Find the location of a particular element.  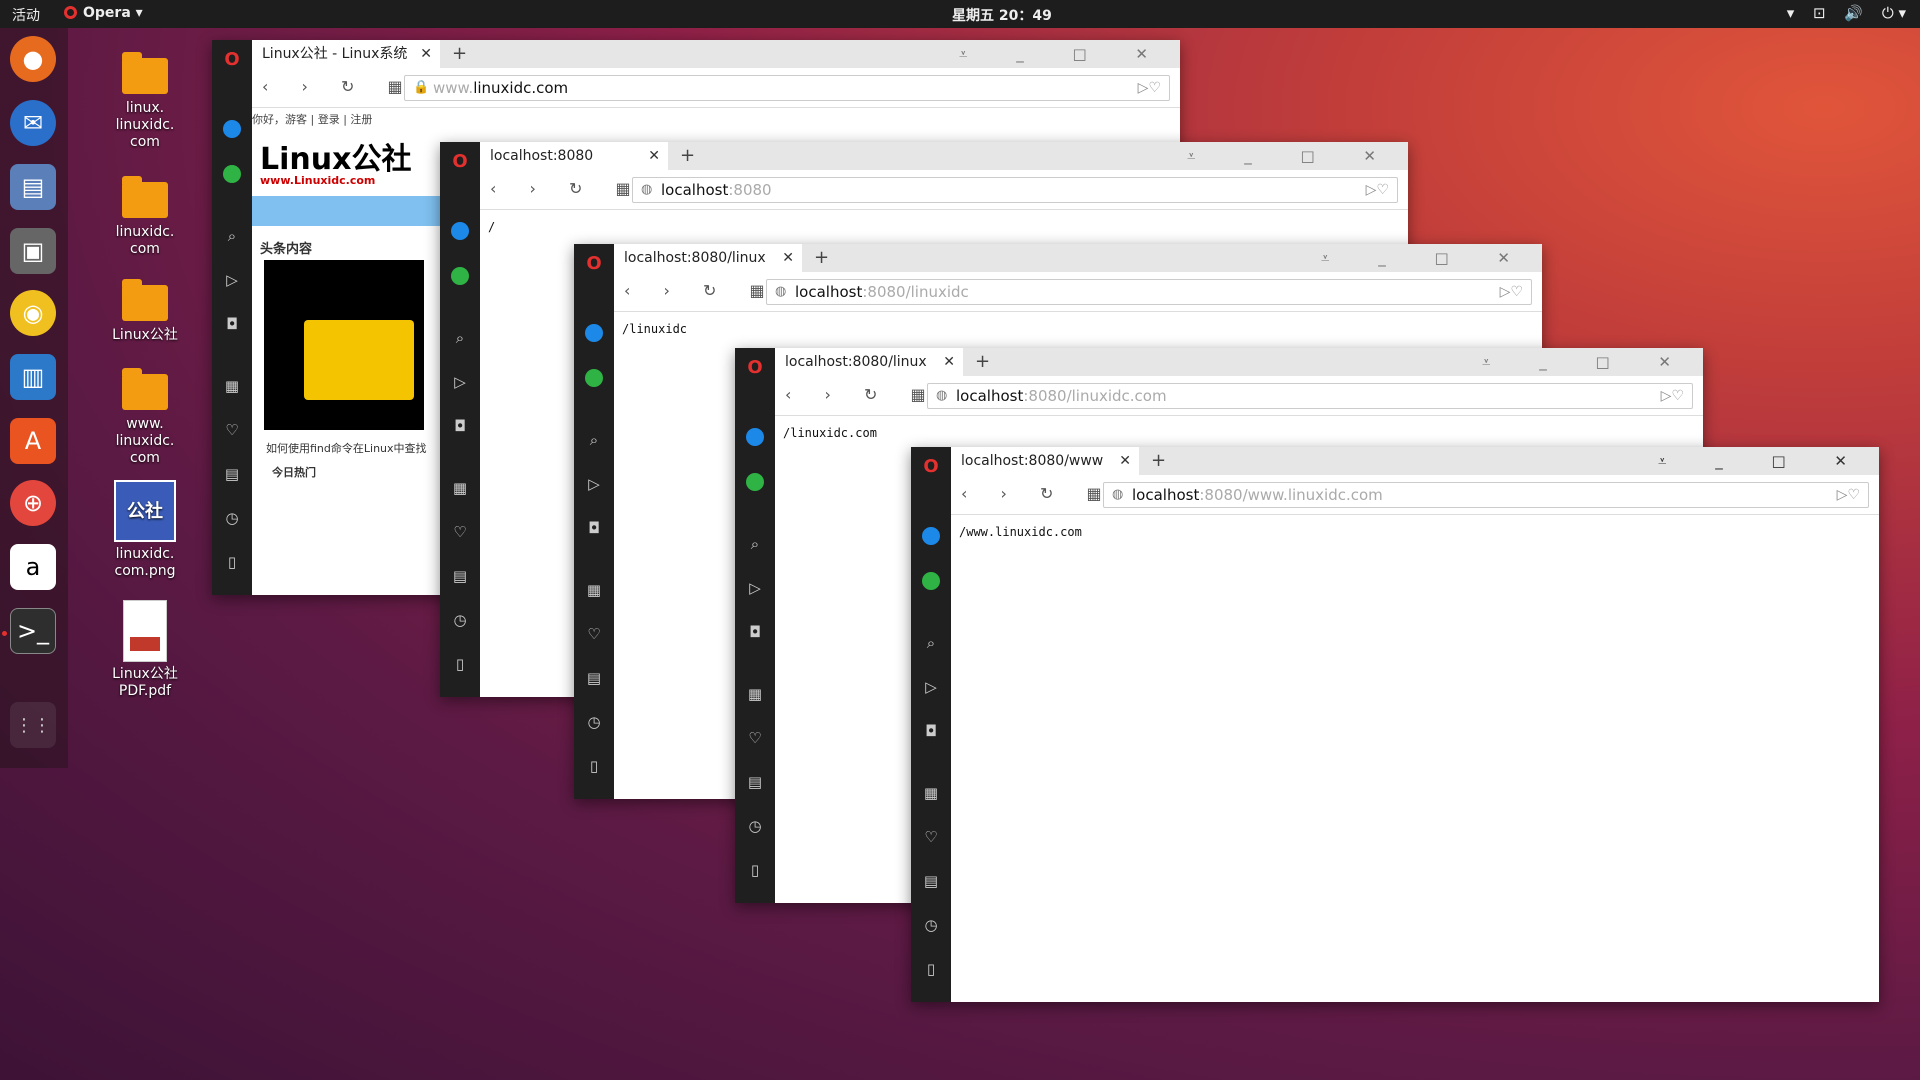

tab: Linux公社 - Linux系统 ✕ is located at coordinates (346, 54).